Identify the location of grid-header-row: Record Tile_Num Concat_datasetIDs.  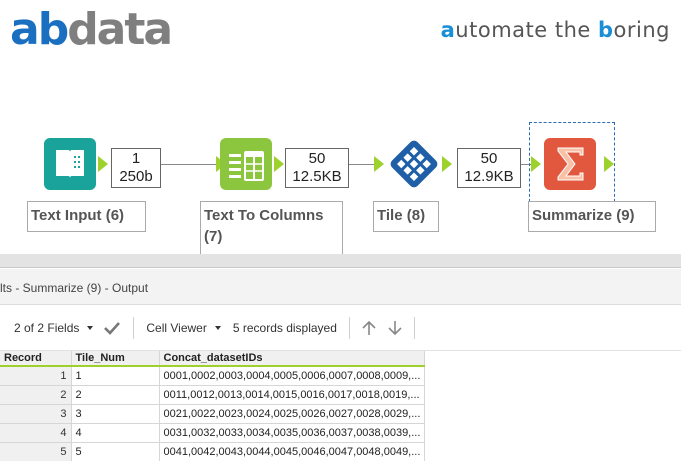
(213, 359).